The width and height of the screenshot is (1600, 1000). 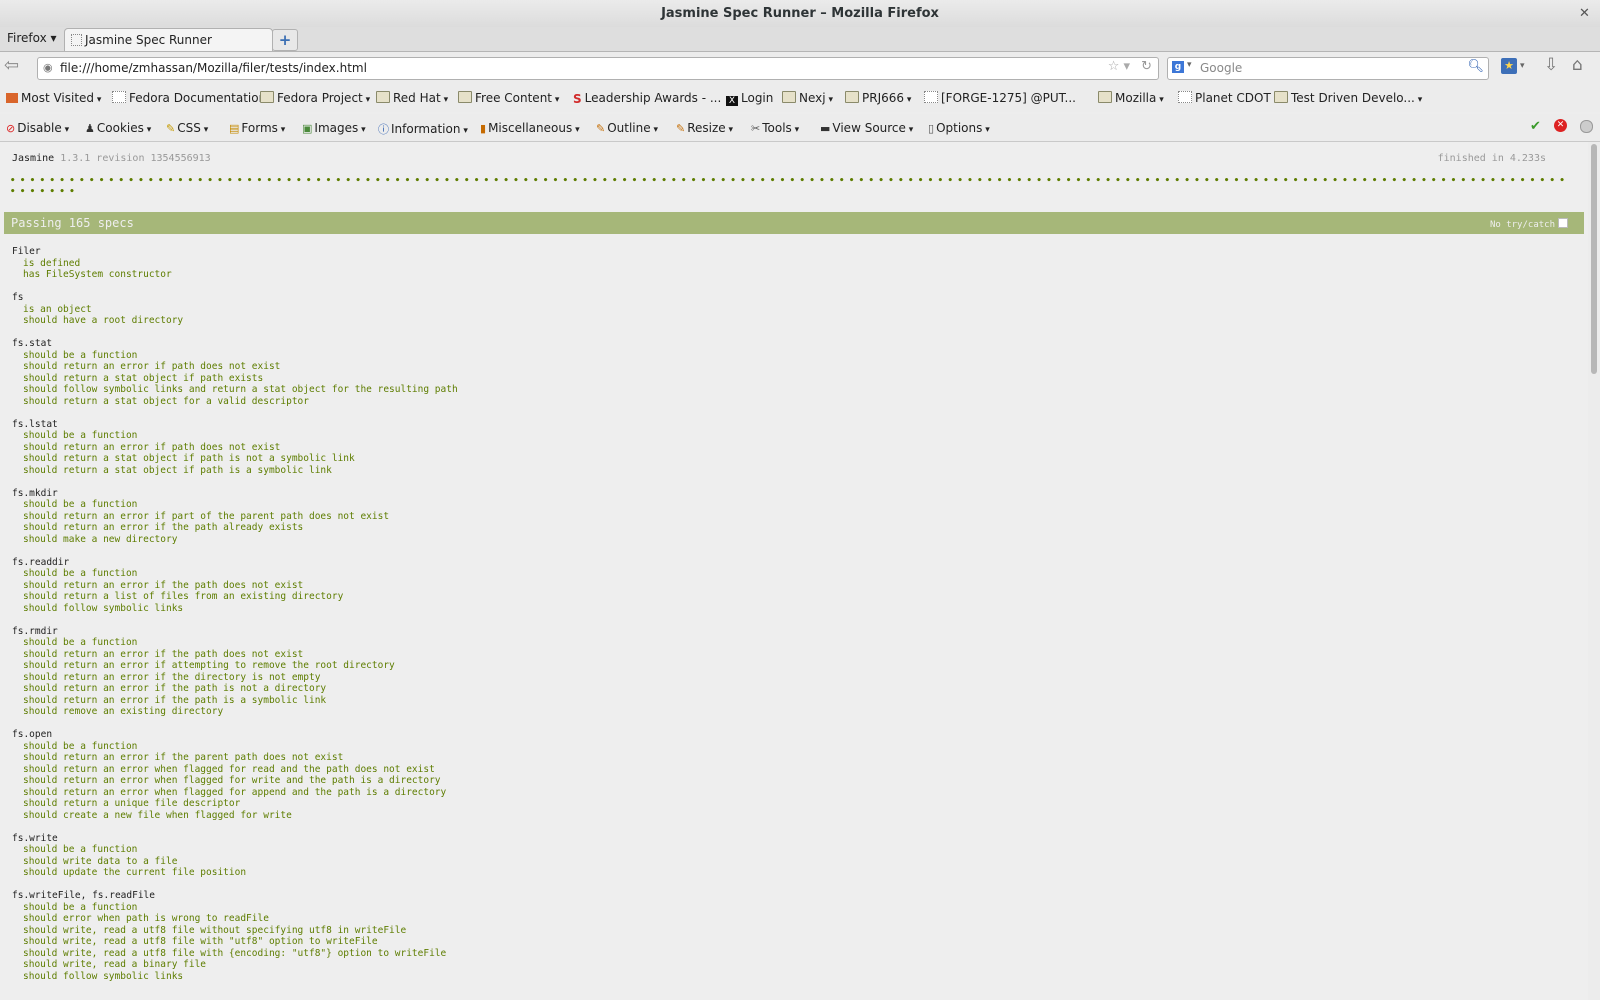 I want to click on webdev-menu-miscellaneous: ▮ Miscellaneous ▾, so click(x=530, y=128).